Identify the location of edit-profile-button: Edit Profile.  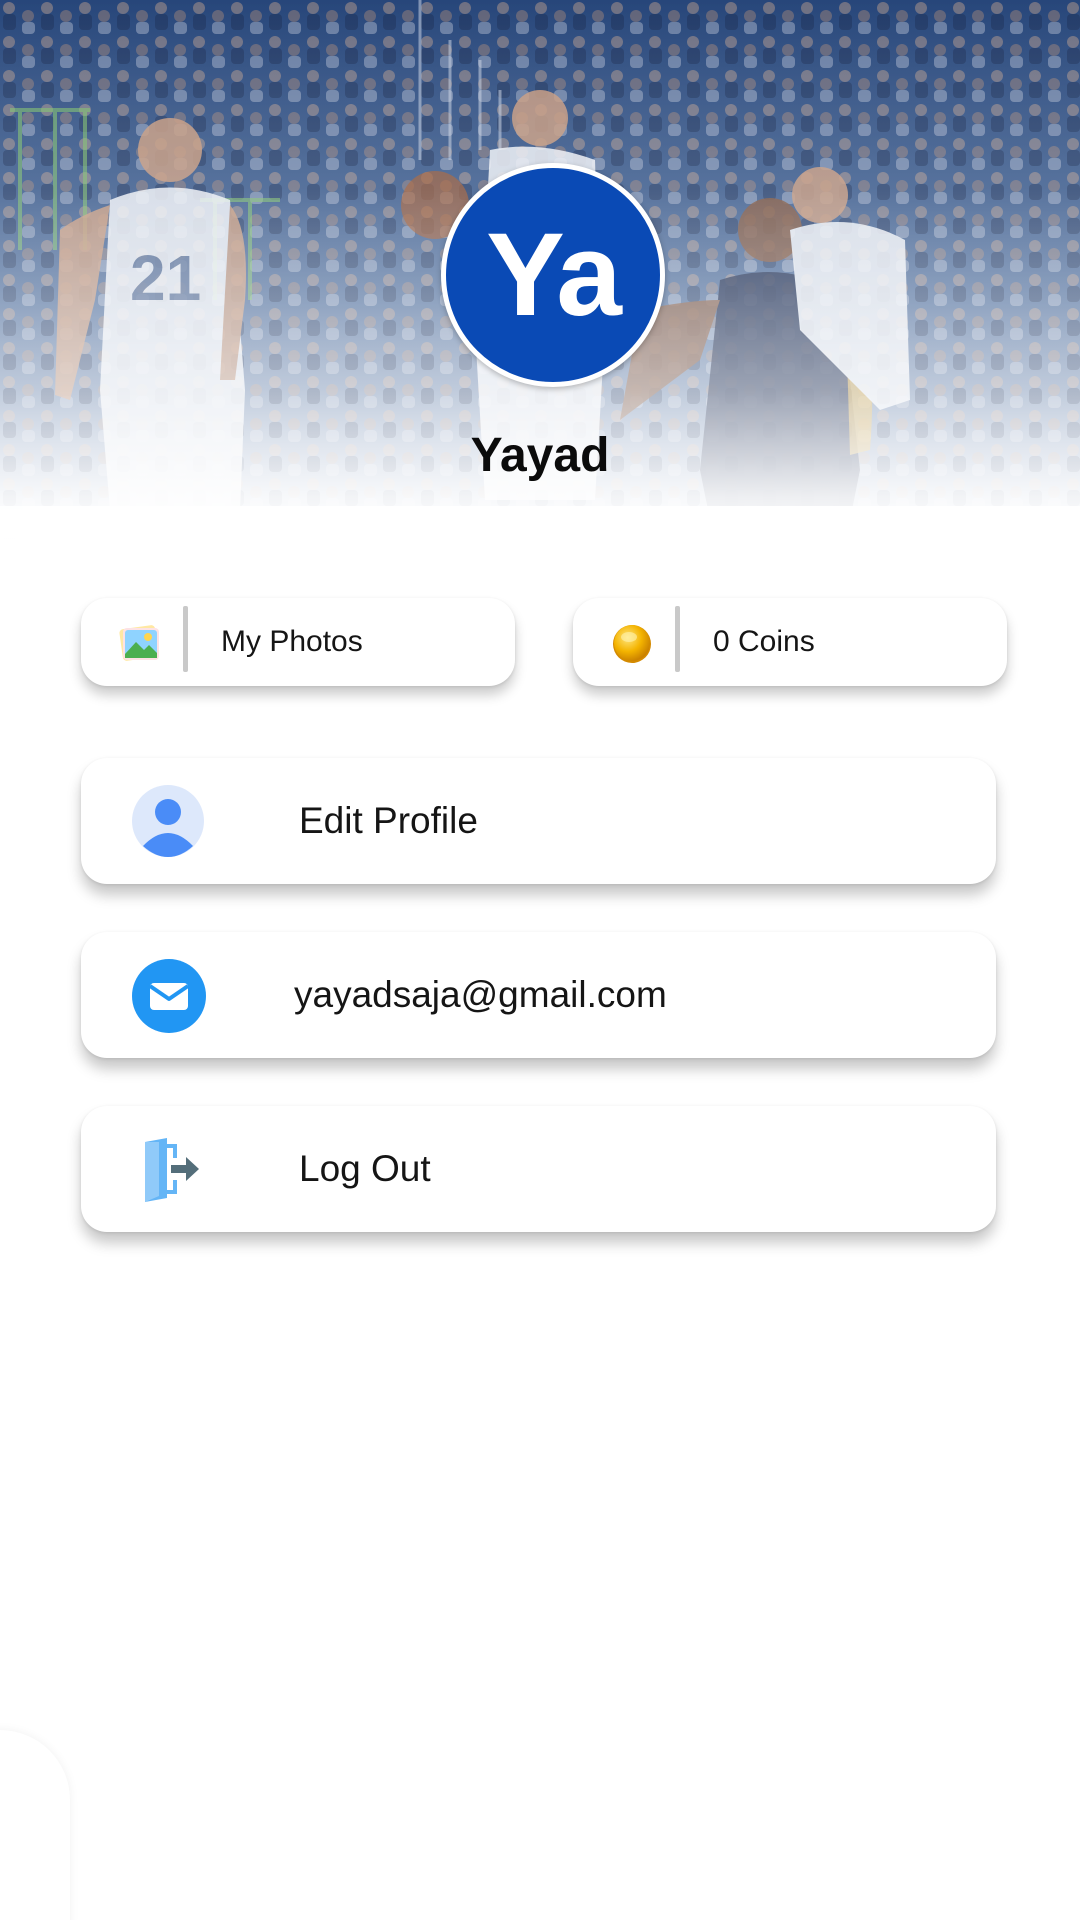
(538, 821).